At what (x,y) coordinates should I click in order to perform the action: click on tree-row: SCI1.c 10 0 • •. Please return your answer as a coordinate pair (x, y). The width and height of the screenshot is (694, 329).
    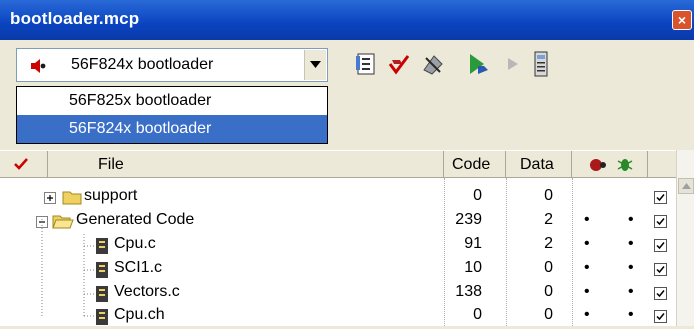
    Looking at the image, I should click on (338, 270).